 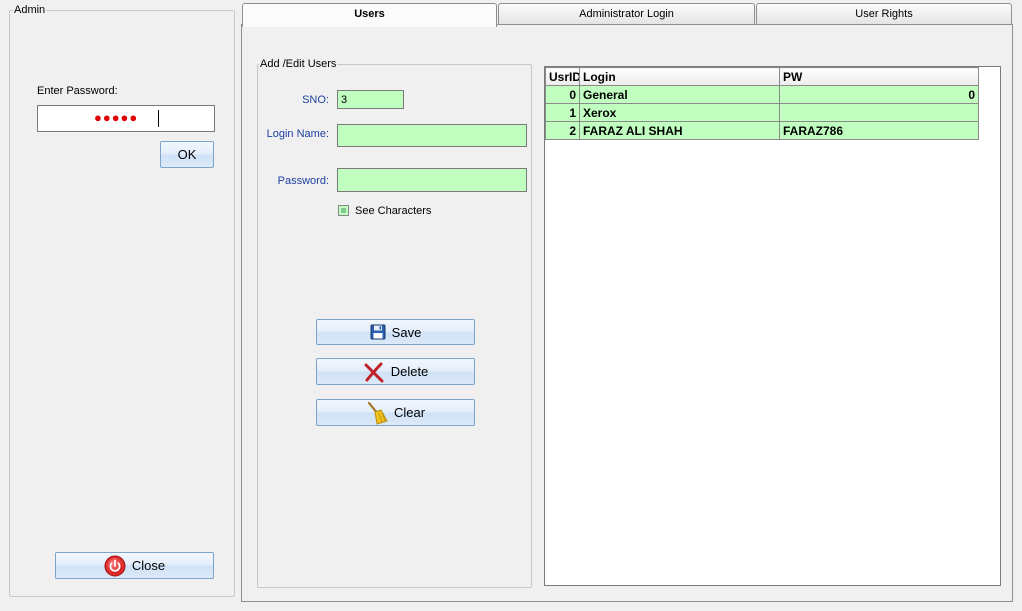 What do you see at coordinates (116, 117) in the screenshot?
I see `password-mask: ●●●●●` at bounding box center [116, 117].